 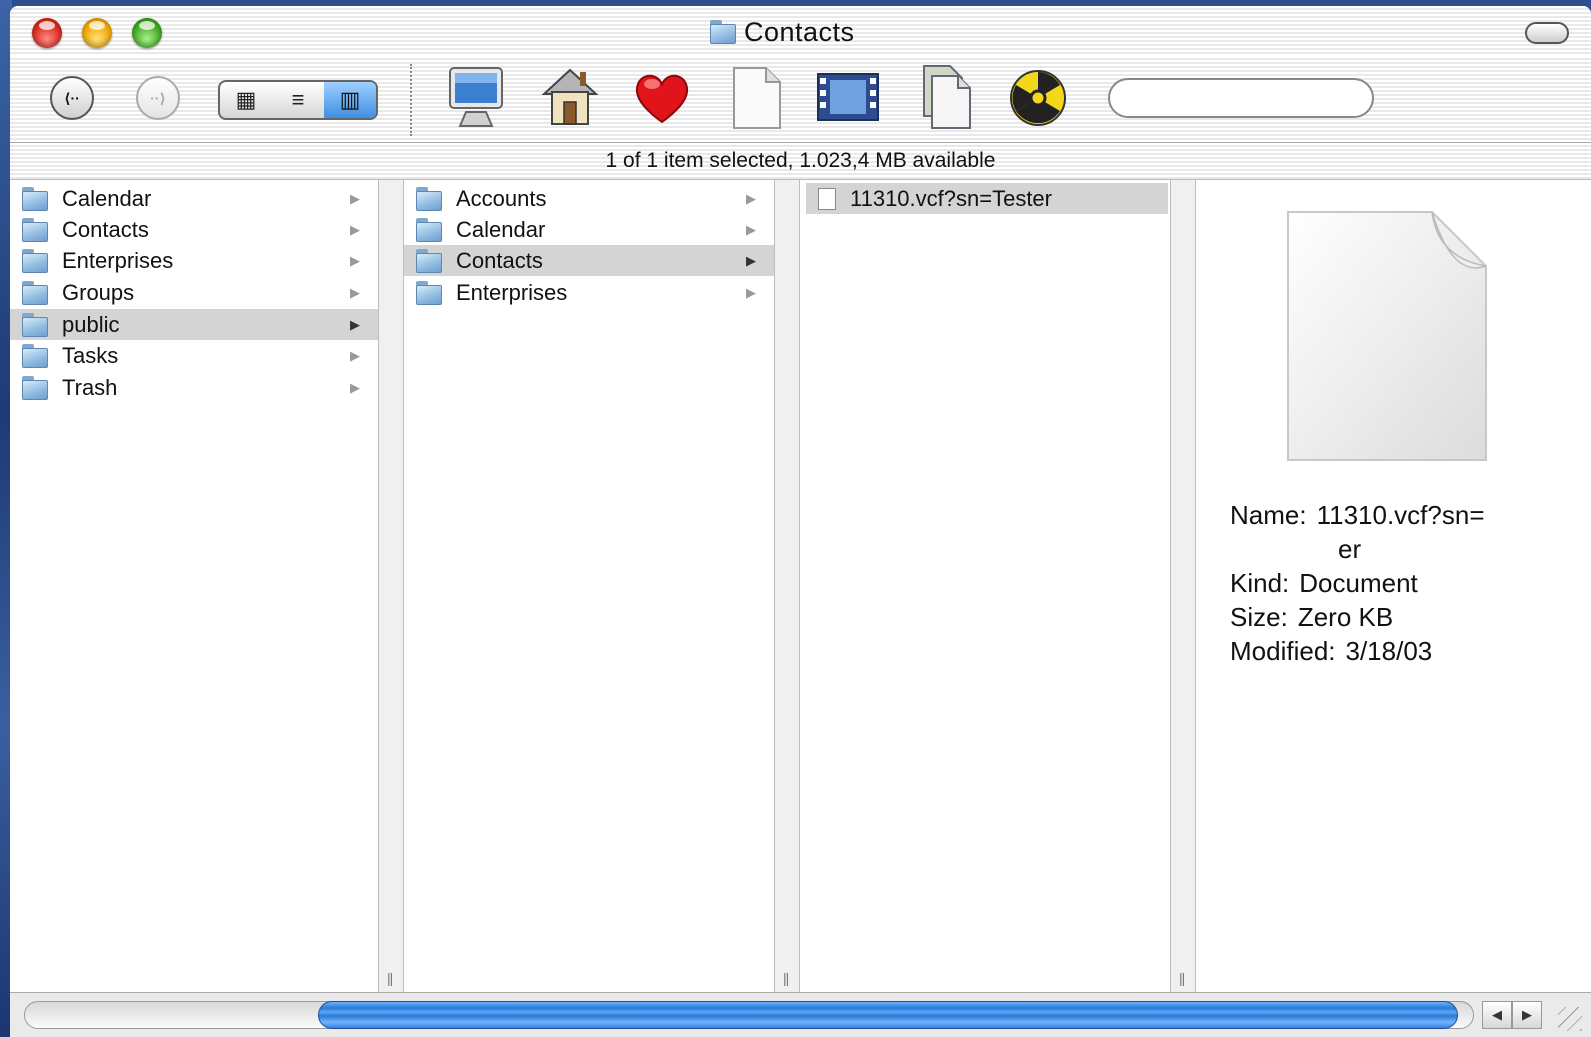 I want to click on left-arrow-icon: ◀, so click(x=1497, y=1014).